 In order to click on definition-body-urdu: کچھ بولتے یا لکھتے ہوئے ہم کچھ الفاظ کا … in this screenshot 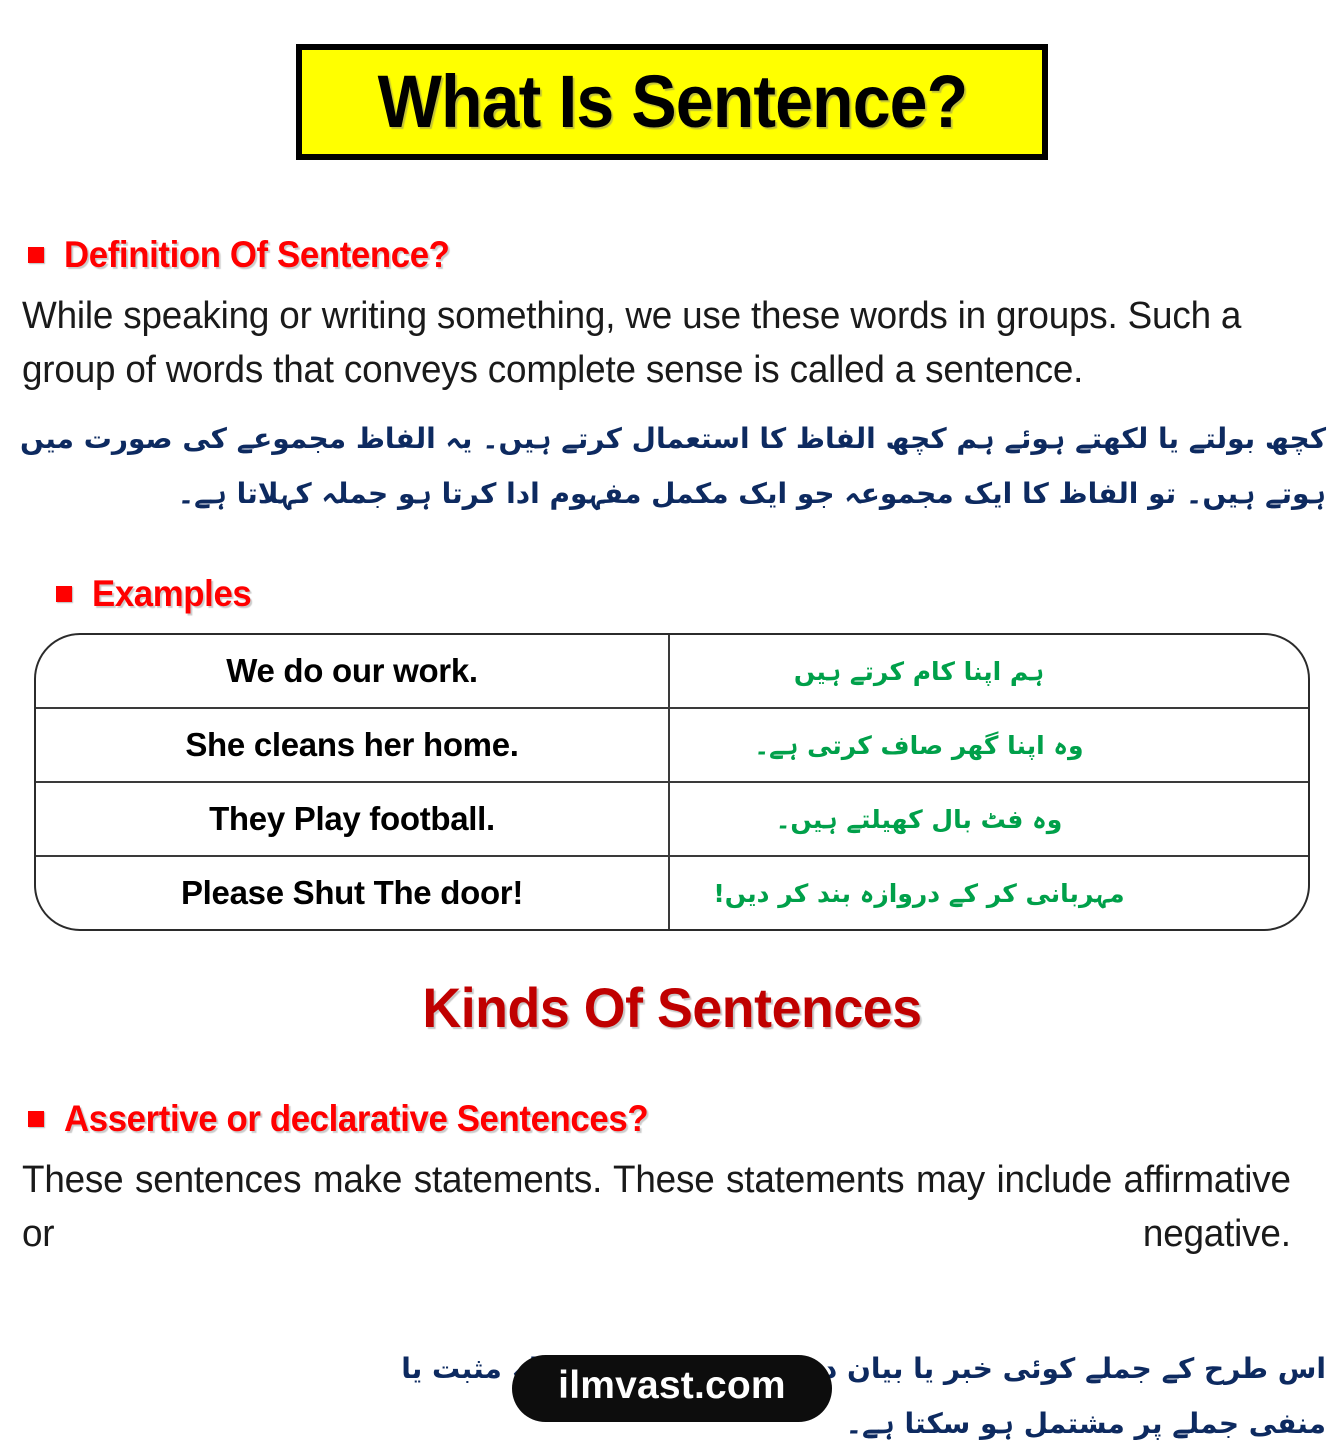, I will do `click(673, 465)`.